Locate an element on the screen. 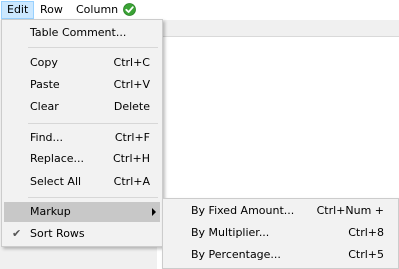 The image size is (399, 269). menu-item-select-all: Select All Ctrl+A is located at coordinates (82, 182).